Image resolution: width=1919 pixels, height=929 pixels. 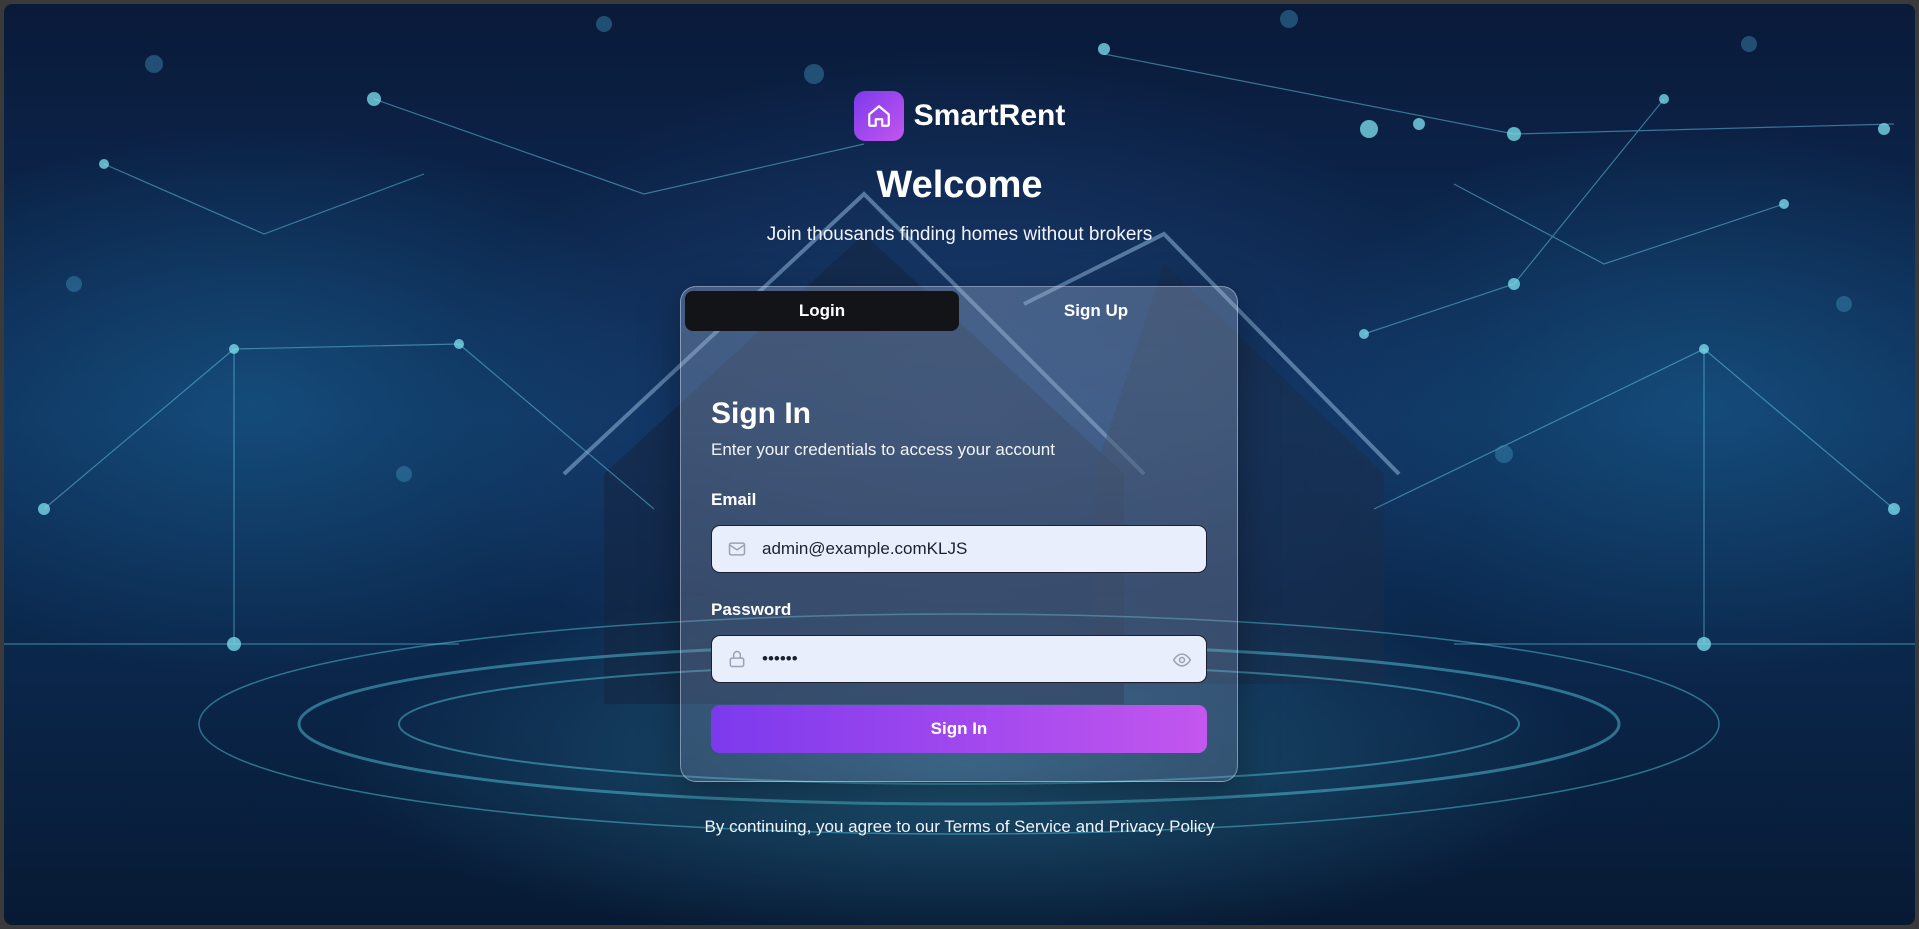 I want to click on brand-header: SmartRent, so click(x=959, y=116).